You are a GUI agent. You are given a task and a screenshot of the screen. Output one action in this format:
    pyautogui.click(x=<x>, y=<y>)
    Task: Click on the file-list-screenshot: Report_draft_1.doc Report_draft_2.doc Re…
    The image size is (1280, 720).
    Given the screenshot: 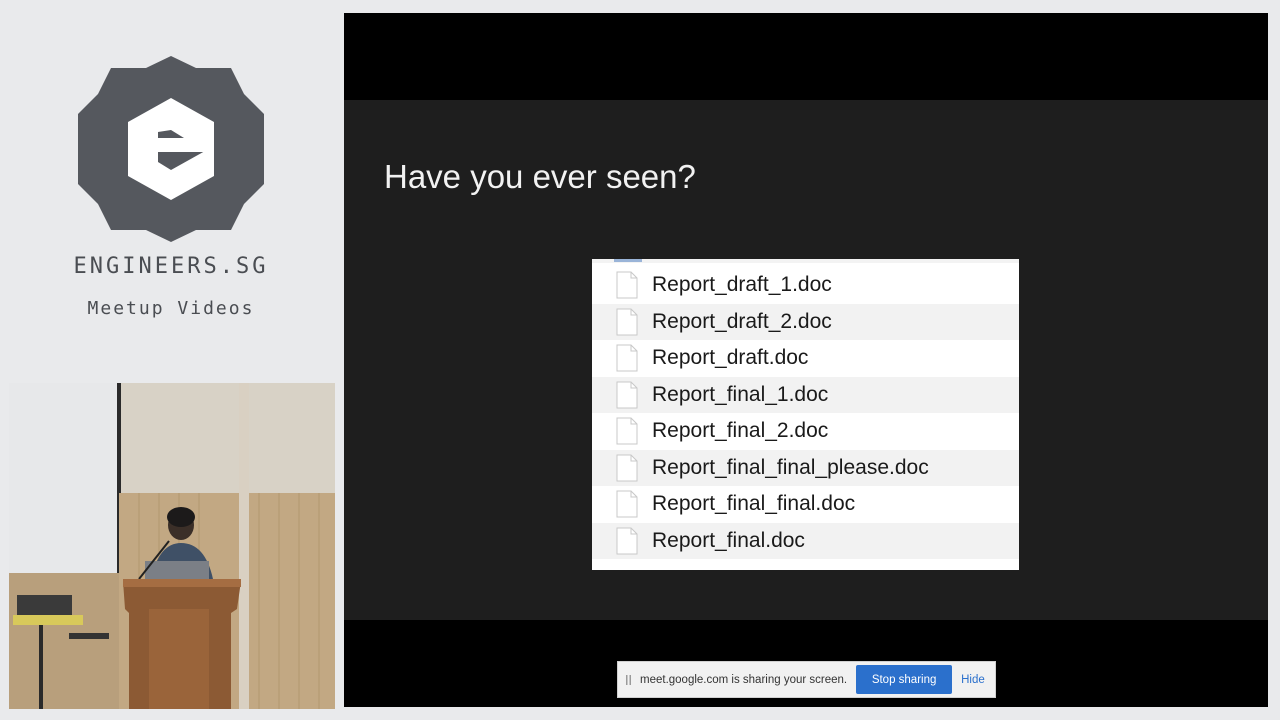 What is the action you would take?
    pyautogui.click(x=805, y=414)
    